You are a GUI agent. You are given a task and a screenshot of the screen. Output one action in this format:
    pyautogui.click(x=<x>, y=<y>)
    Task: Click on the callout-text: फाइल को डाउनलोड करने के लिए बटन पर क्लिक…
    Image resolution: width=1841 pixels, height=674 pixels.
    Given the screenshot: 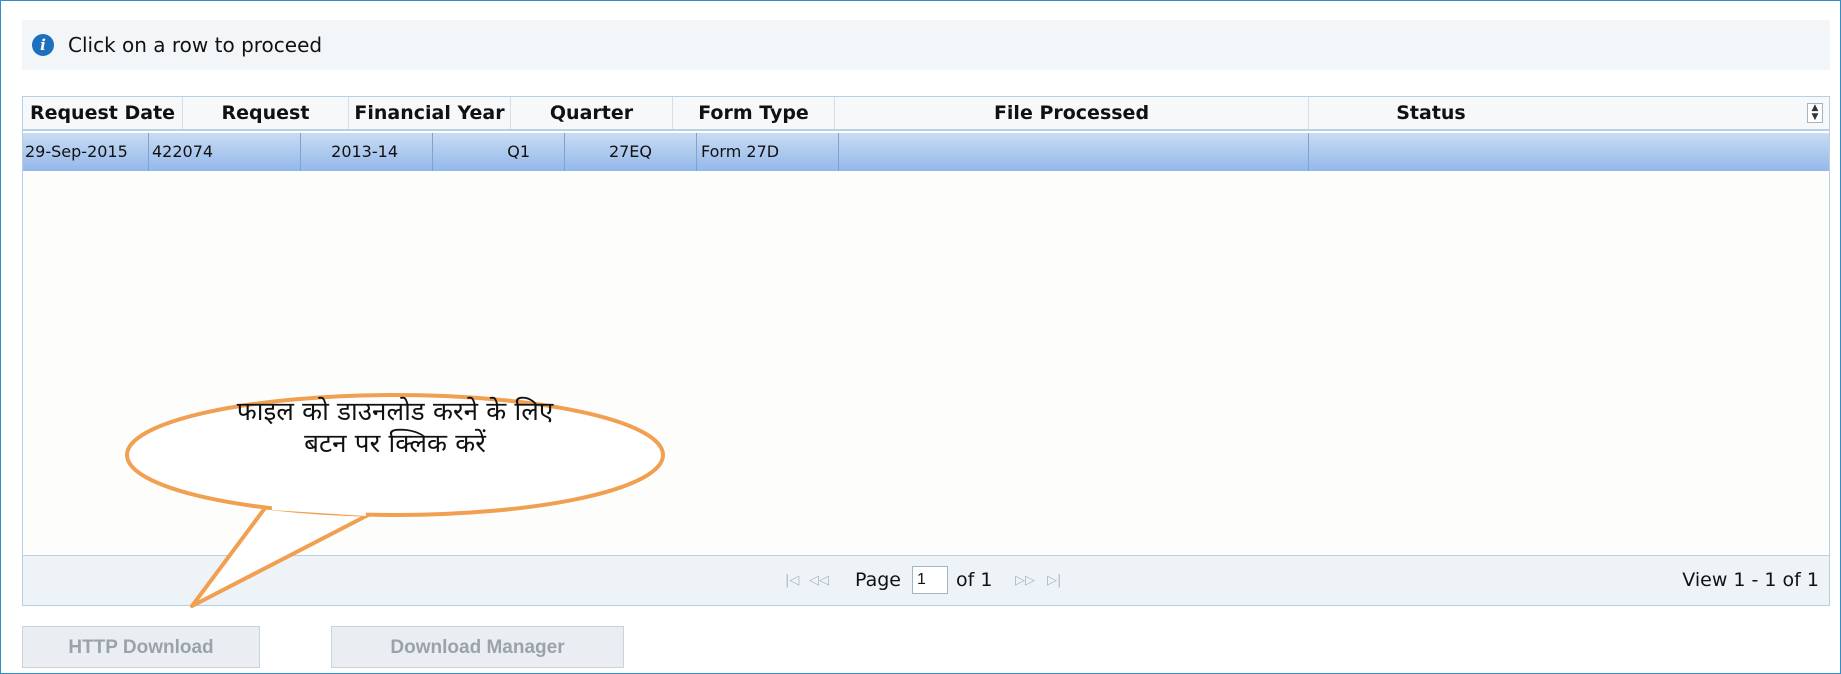 What is the action you would take?
    pyautogui.click(x=395, y=428)
    